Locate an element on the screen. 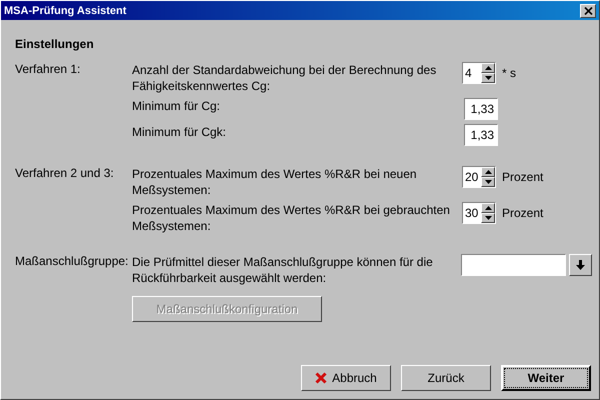  wizard-button: Zurück is located at coordinates (446, 378).